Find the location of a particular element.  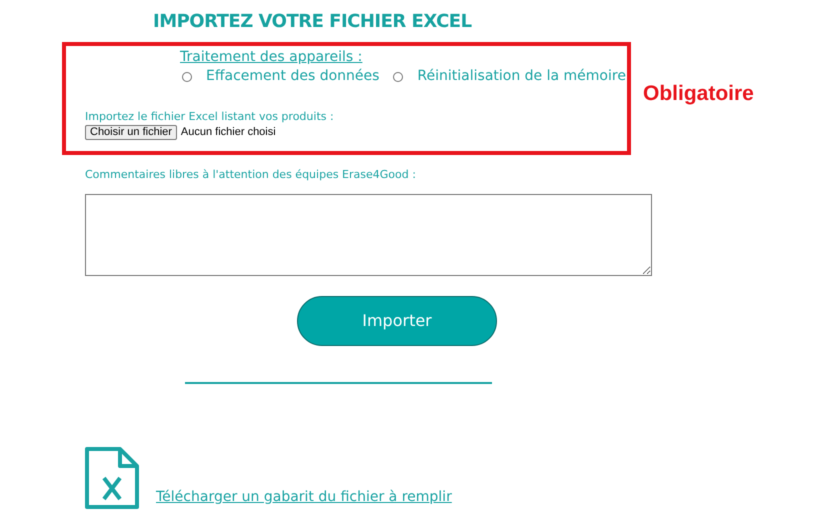

import-button: Importer is located at coordinates (397, 321).